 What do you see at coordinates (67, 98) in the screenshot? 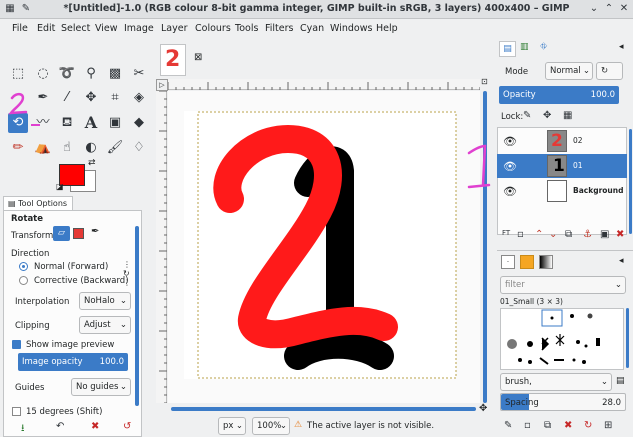
I see `color-picker-tool-icon: ⁄` at bounding box center [67, 98].